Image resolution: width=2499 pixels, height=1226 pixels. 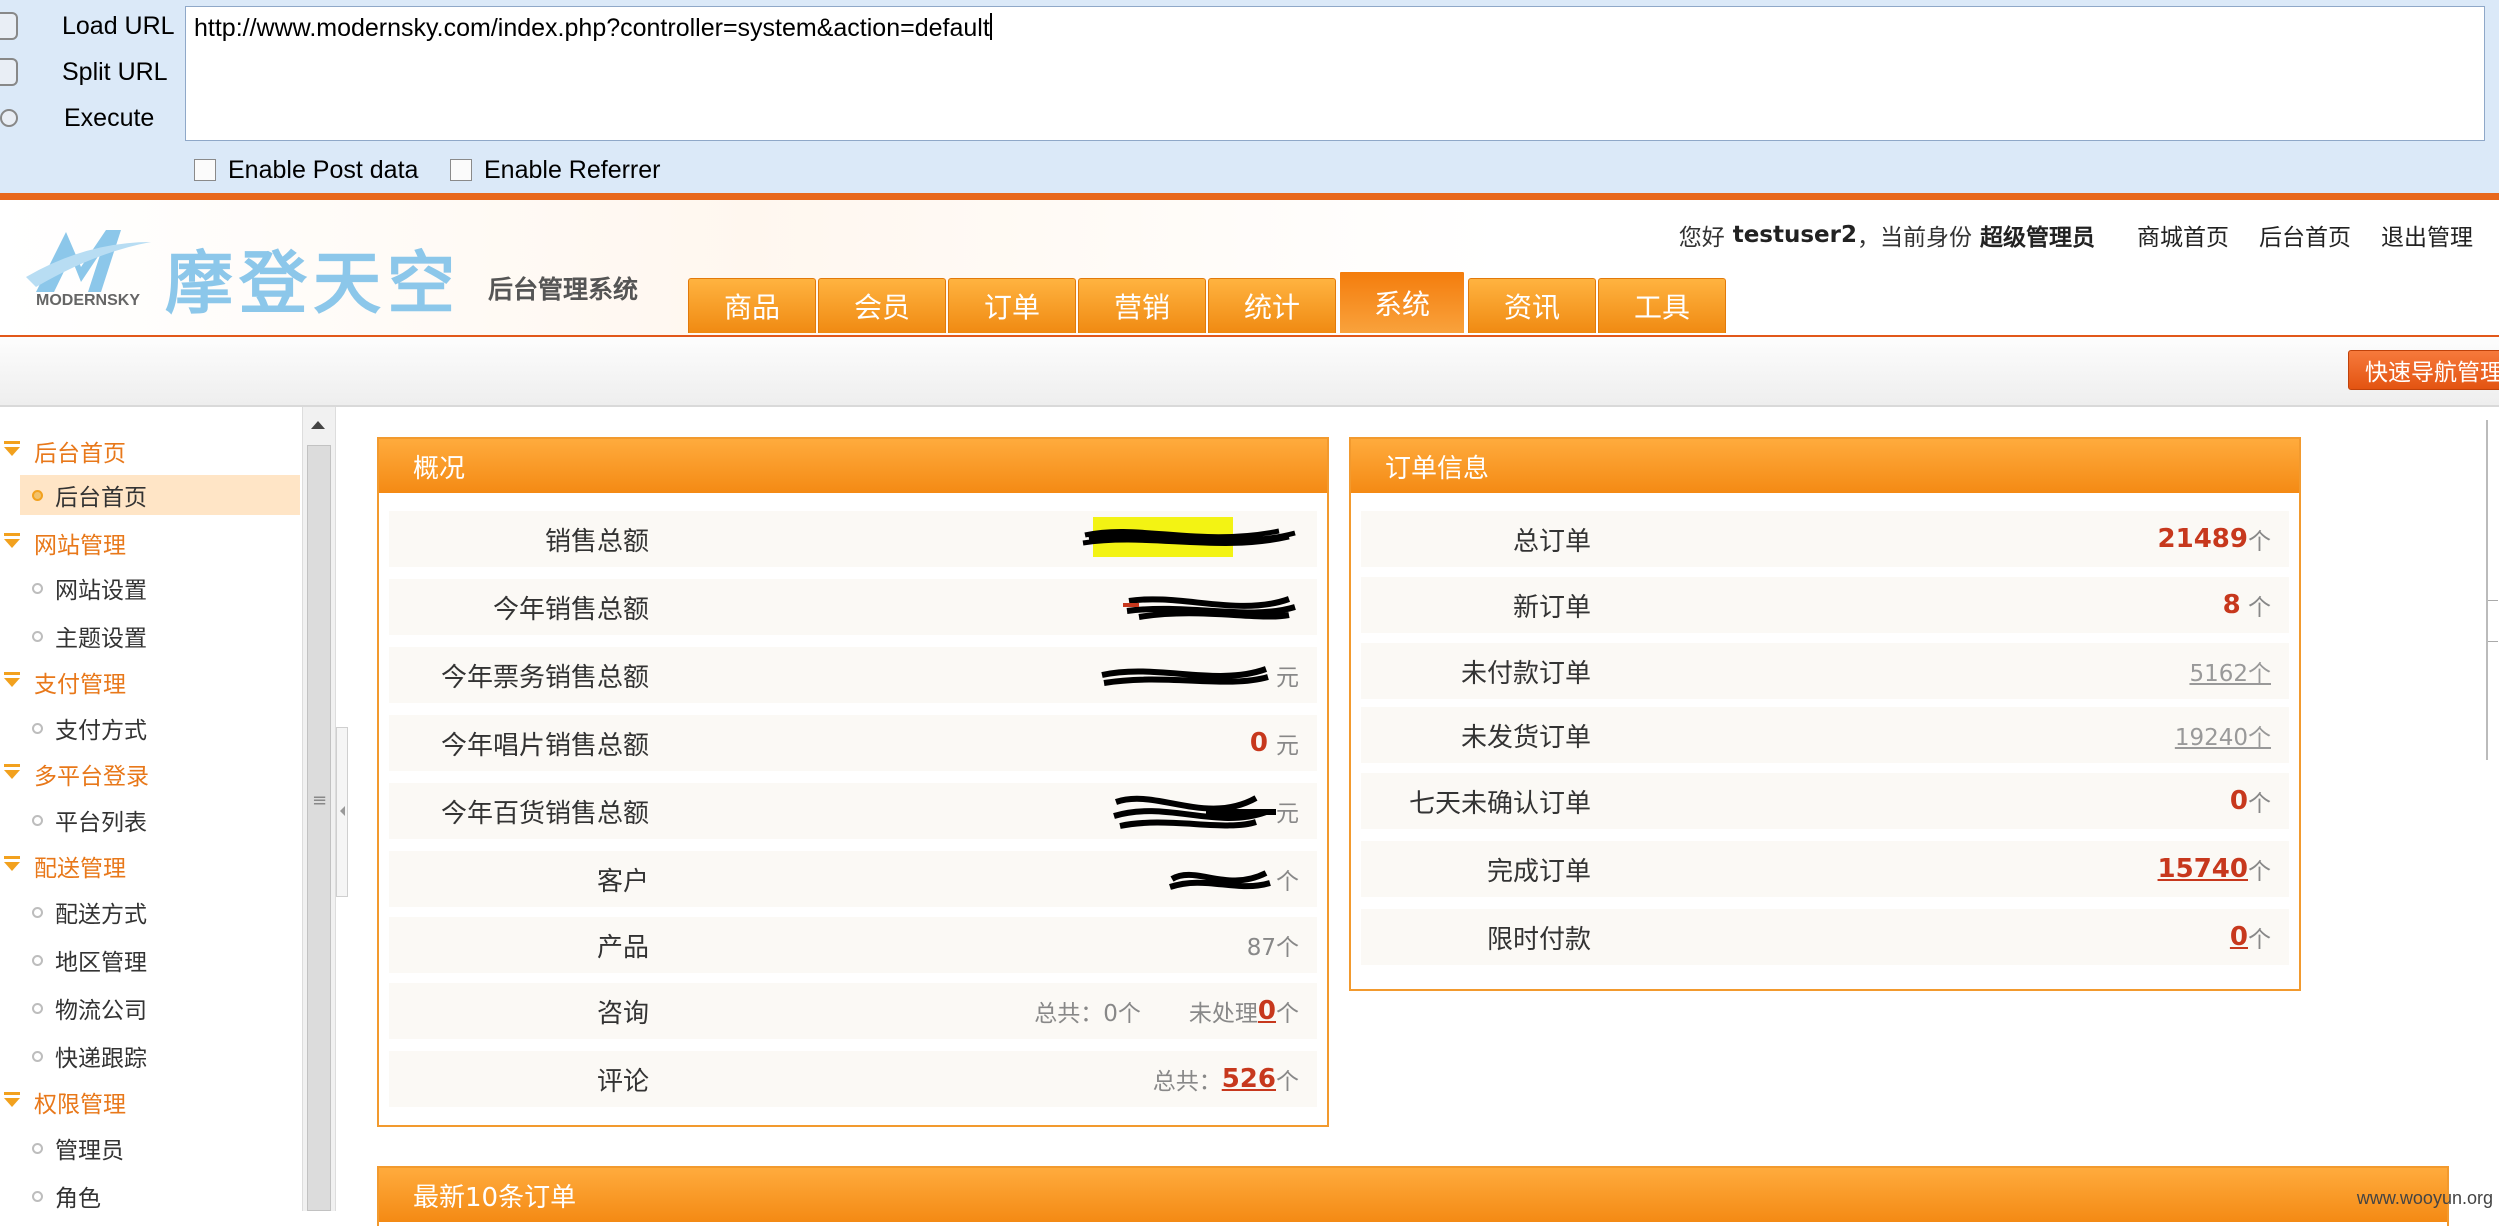 I want to click on sidebar-item-dashboard: 后台首页, so click(x=160, y=495).